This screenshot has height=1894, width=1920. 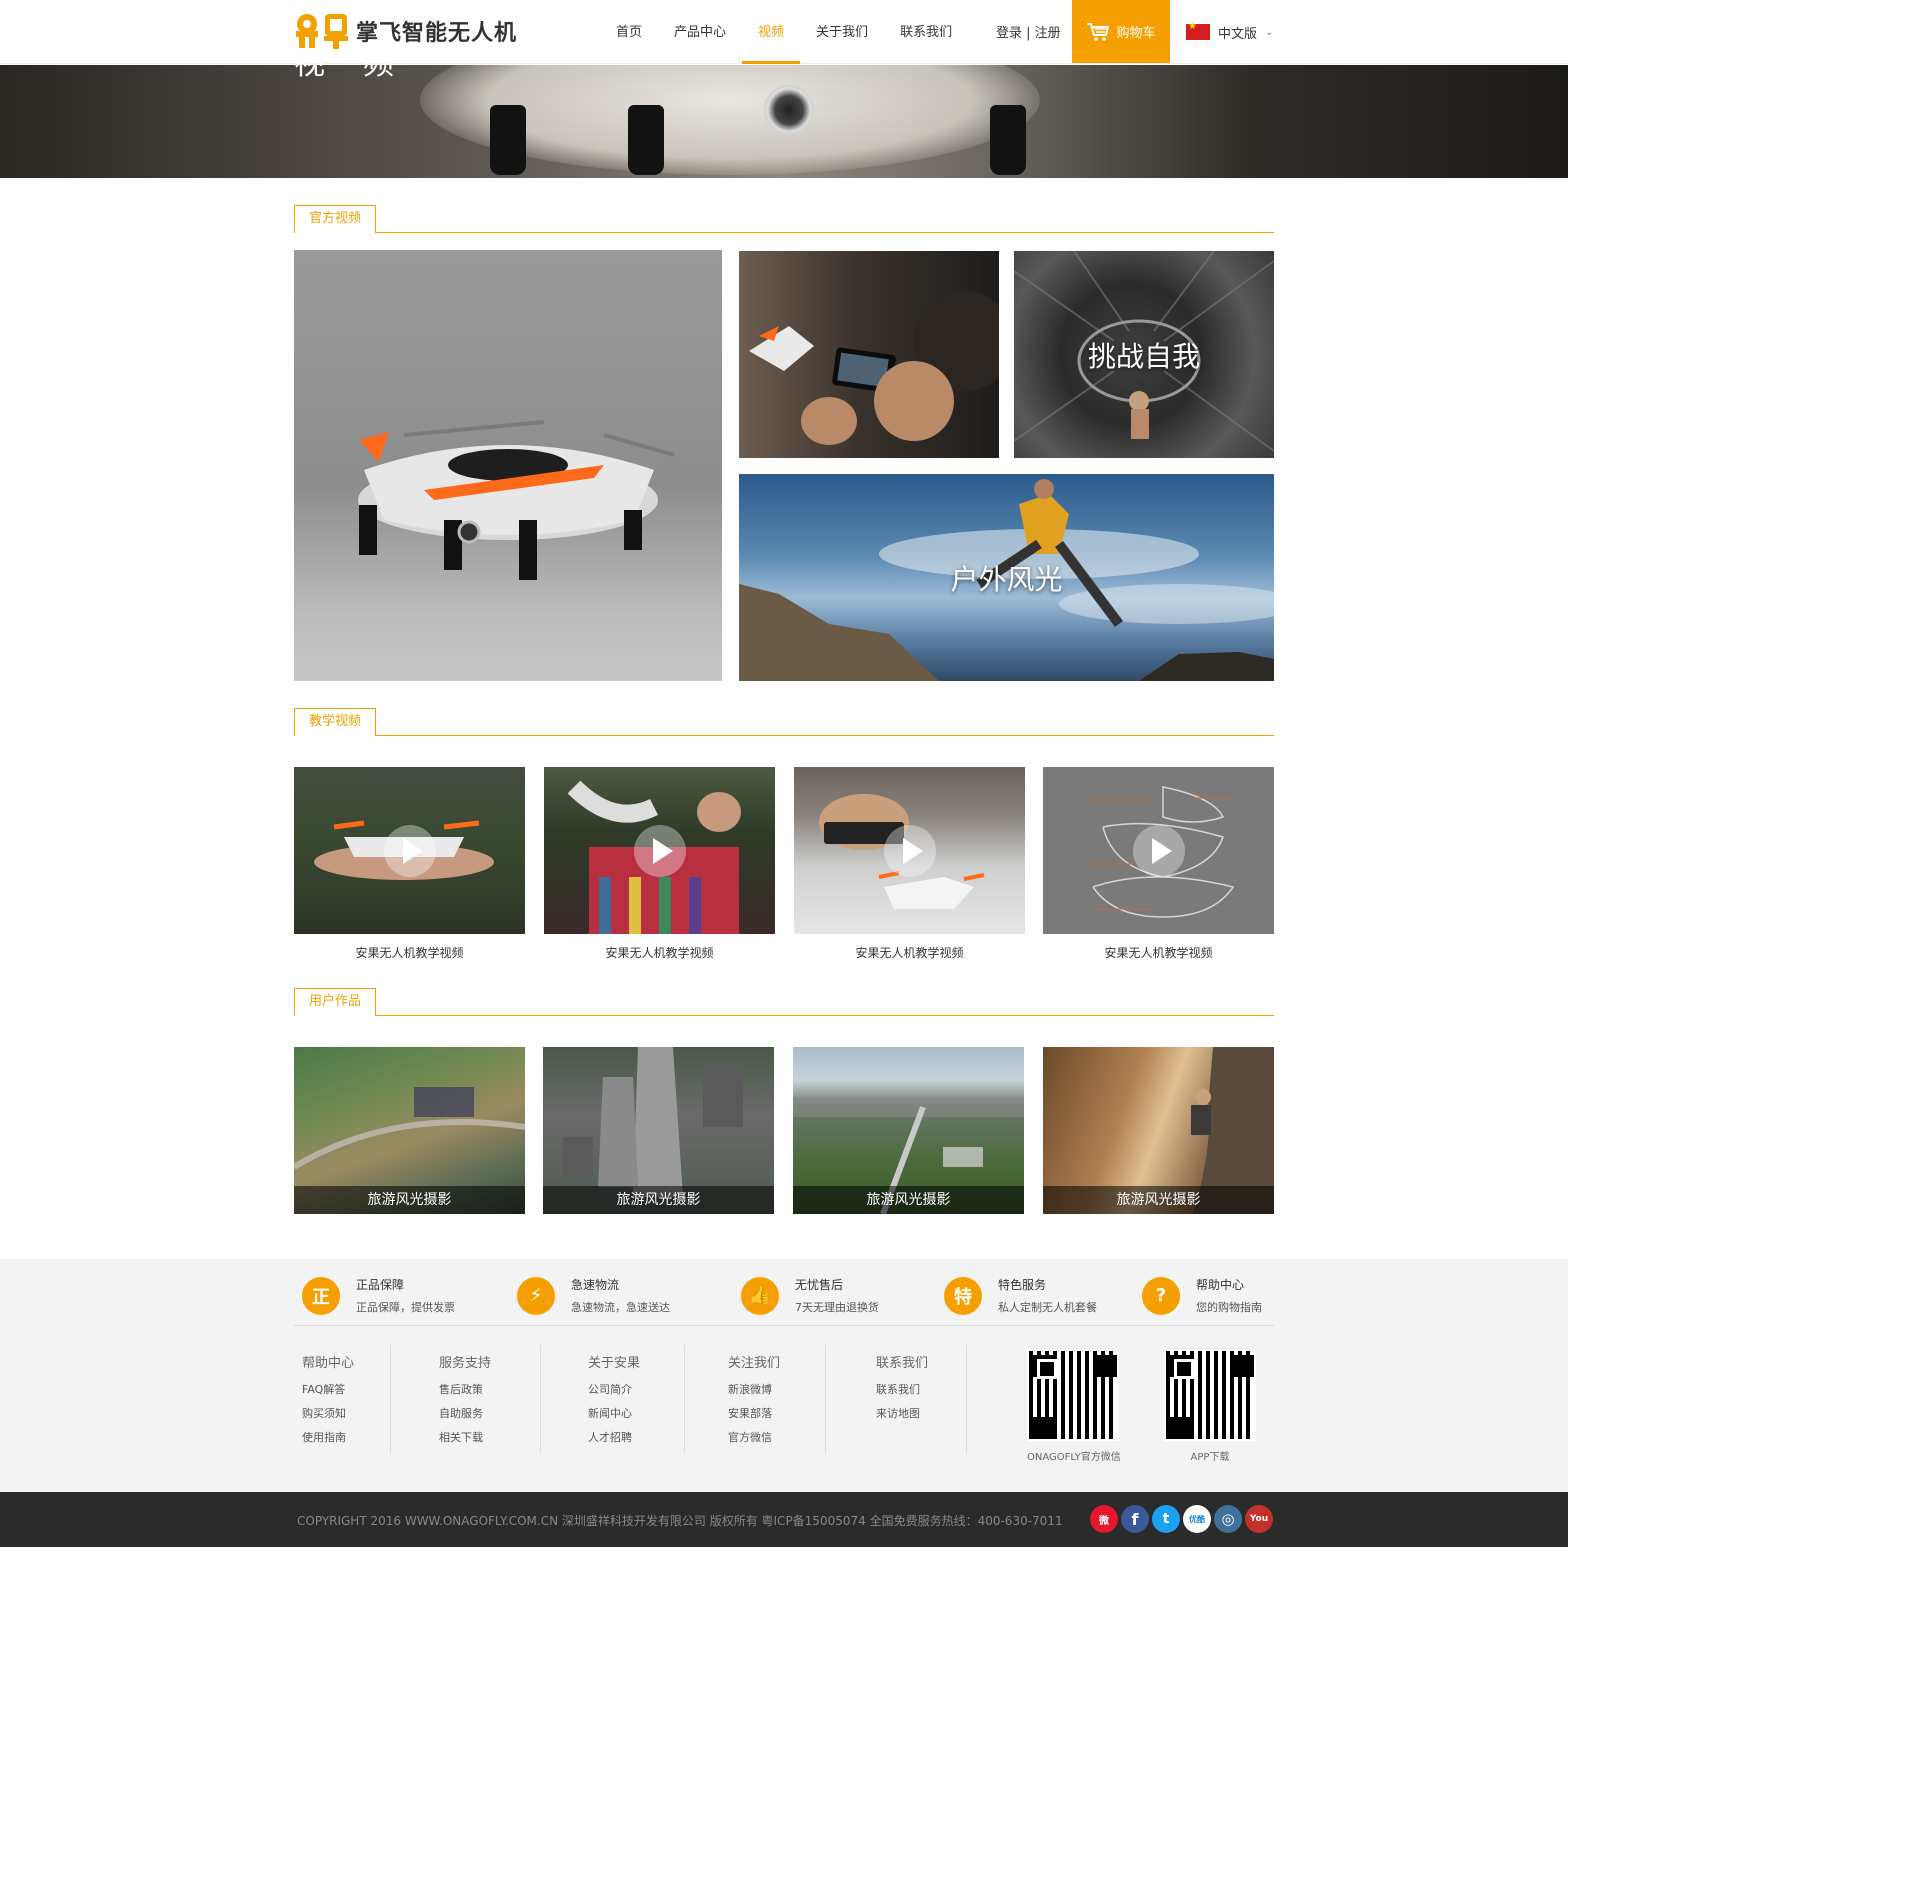 I want to click on official-video-outdoor: 户外风光, so click(x=1006, y=577).